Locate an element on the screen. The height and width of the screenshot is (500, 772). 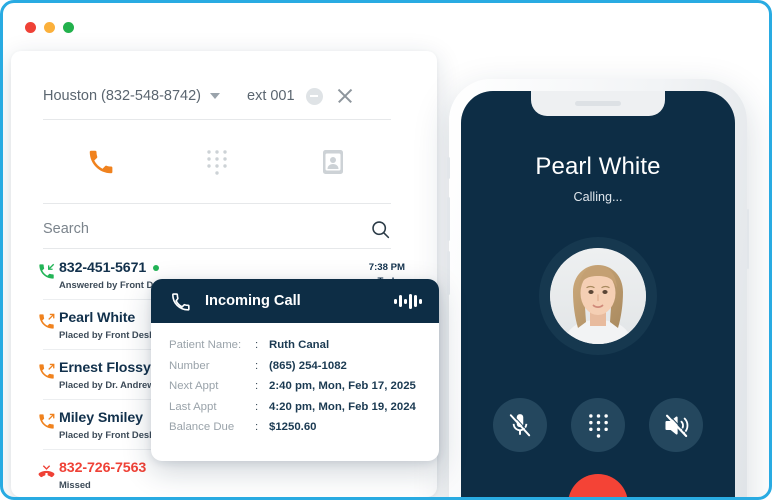
search-row is located at coordinates (217, 229).